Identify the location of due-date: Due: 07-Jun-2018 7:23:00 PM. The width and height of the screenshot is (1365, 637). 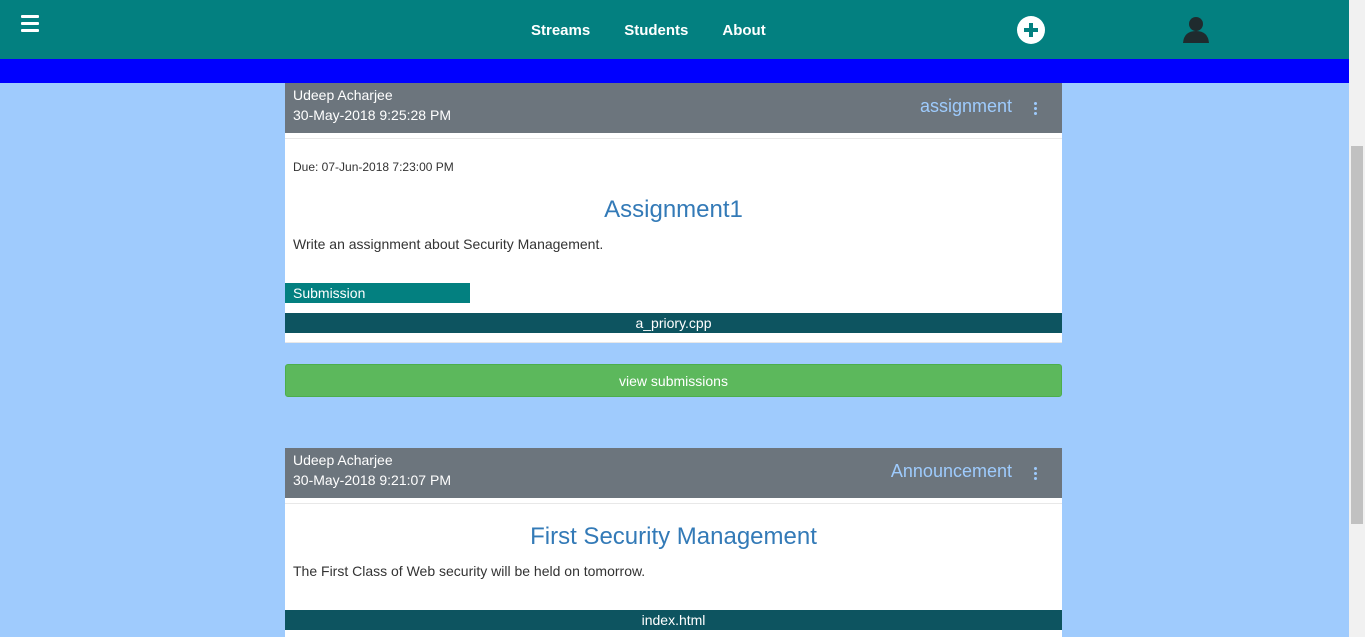
(373, 167).